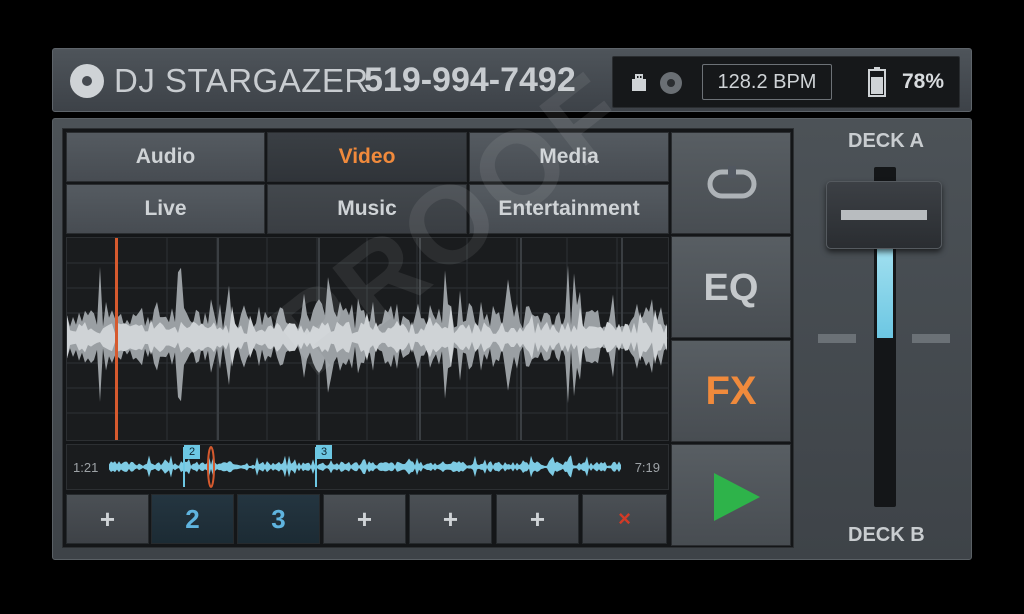 The width and height of the screenshot is (1024, 614). I want to click on loop-icon, so click(732, 182).